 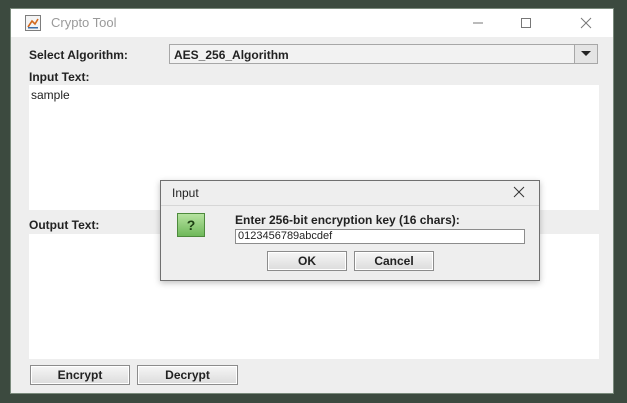 What do you see at coordinates (380, 236) in the screenshot?
I see `encryption-key-input: 0123456789abcdef` at bounding box center [380, 236].